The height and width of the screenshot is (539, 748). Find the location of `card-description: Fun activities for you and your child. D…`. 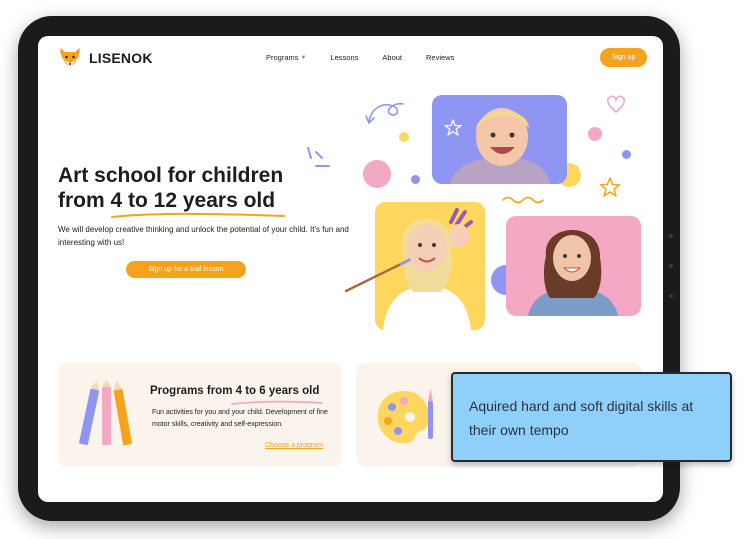

card-description: Fun activities for you and your child. D… is located at coordinates (240, 418).